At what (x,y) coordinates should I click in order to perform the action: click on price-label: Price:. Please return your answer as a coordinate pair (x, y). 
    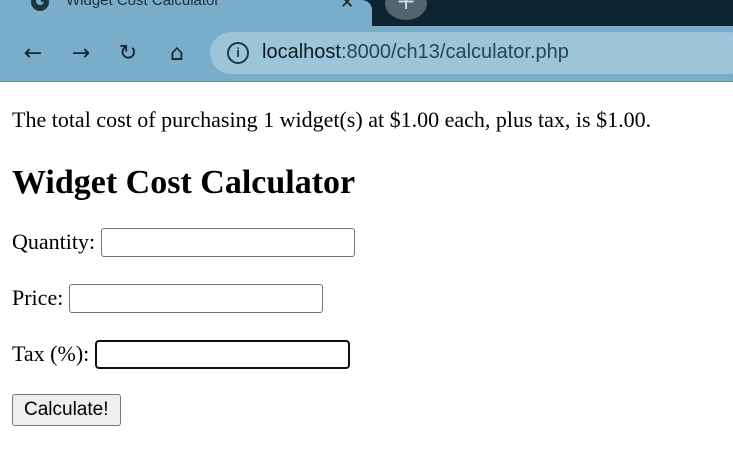
    Looking at the image, I should click on (38, 297).